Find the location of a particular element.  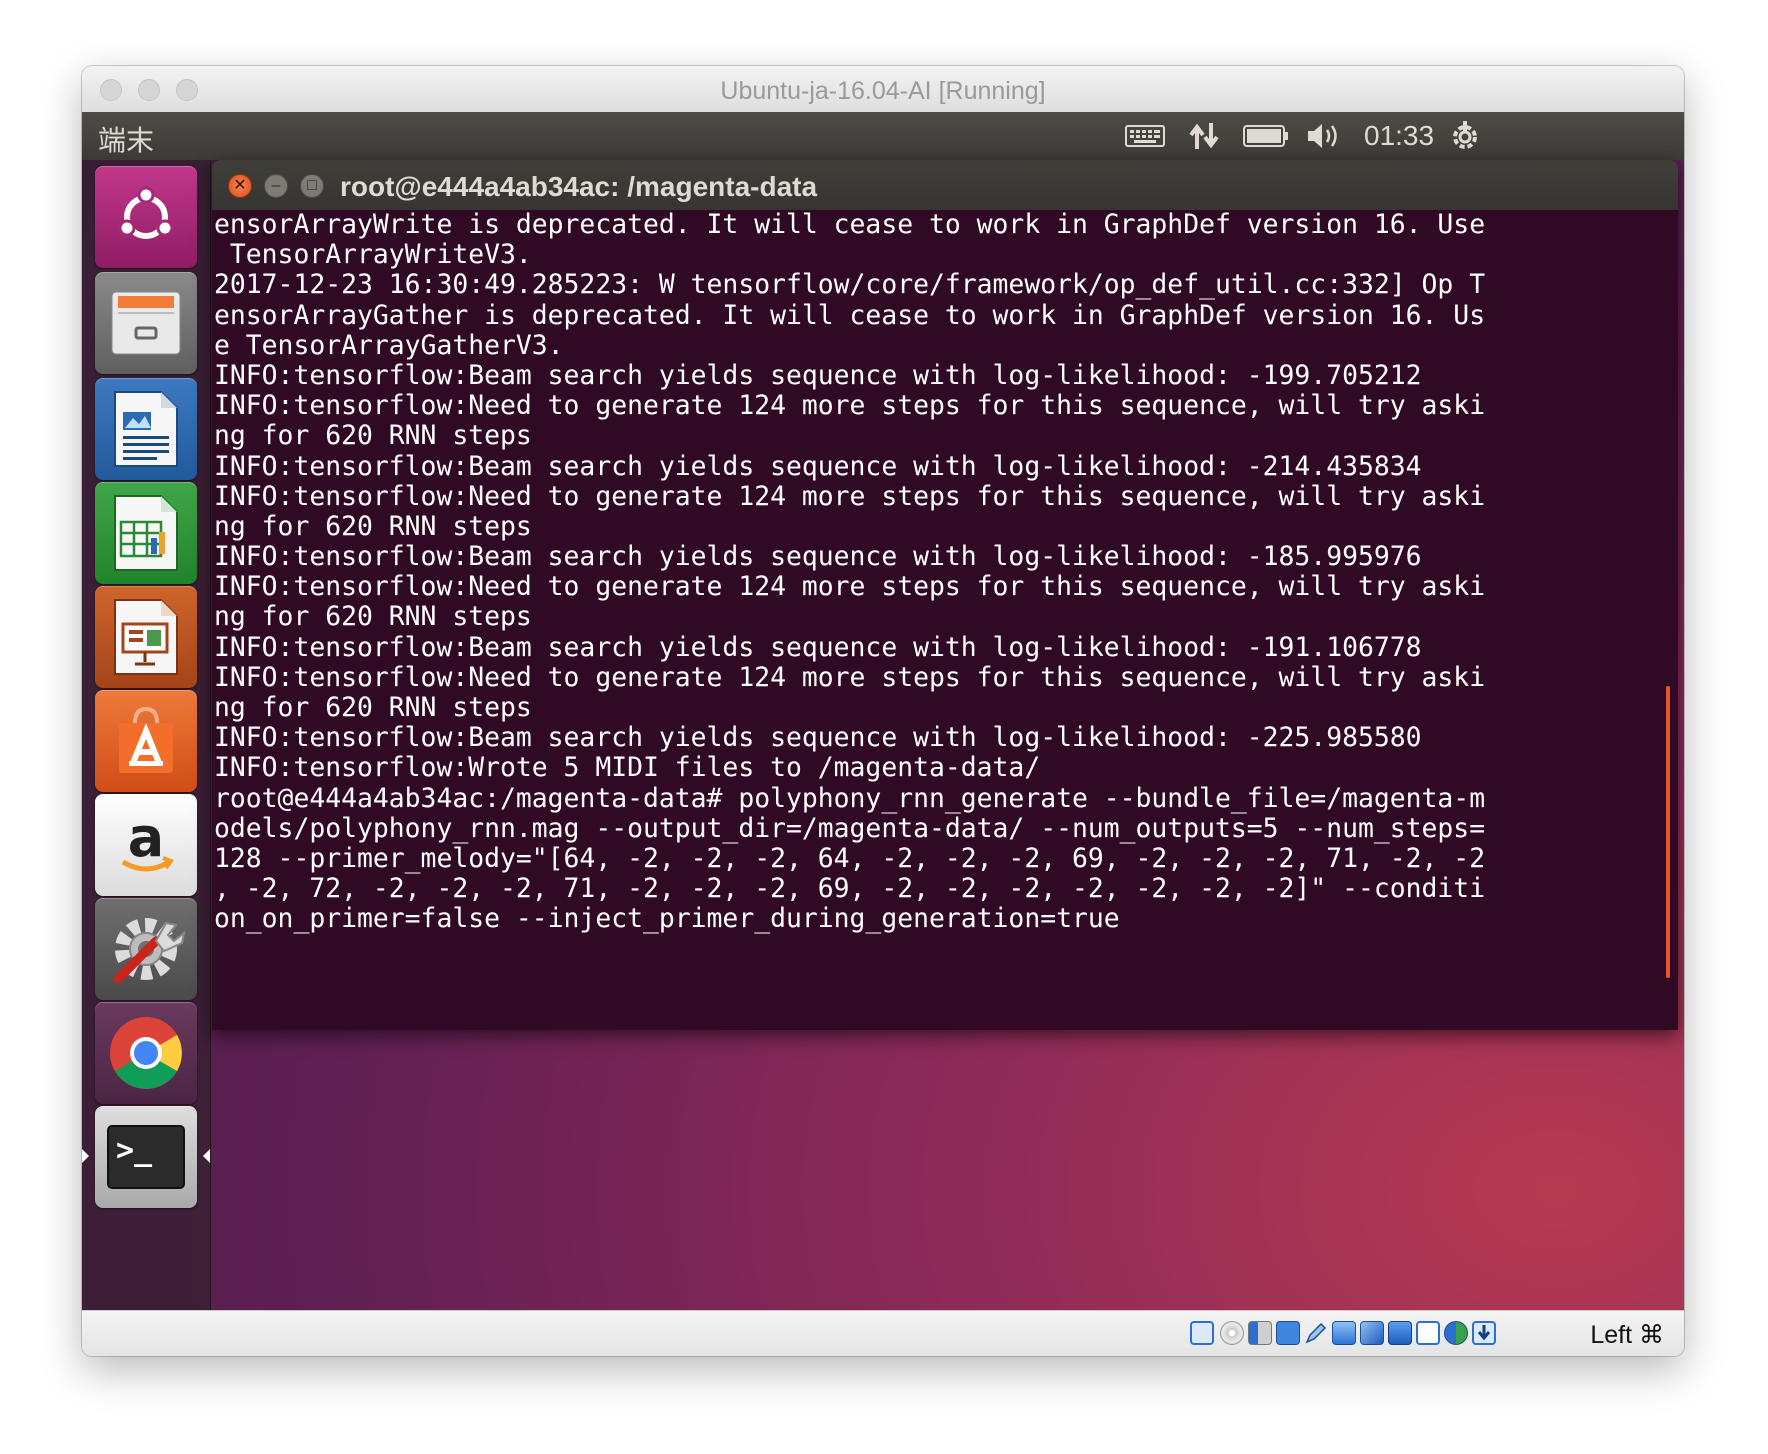

unity-launcher: a >_ is located at coordinates (146, 735).